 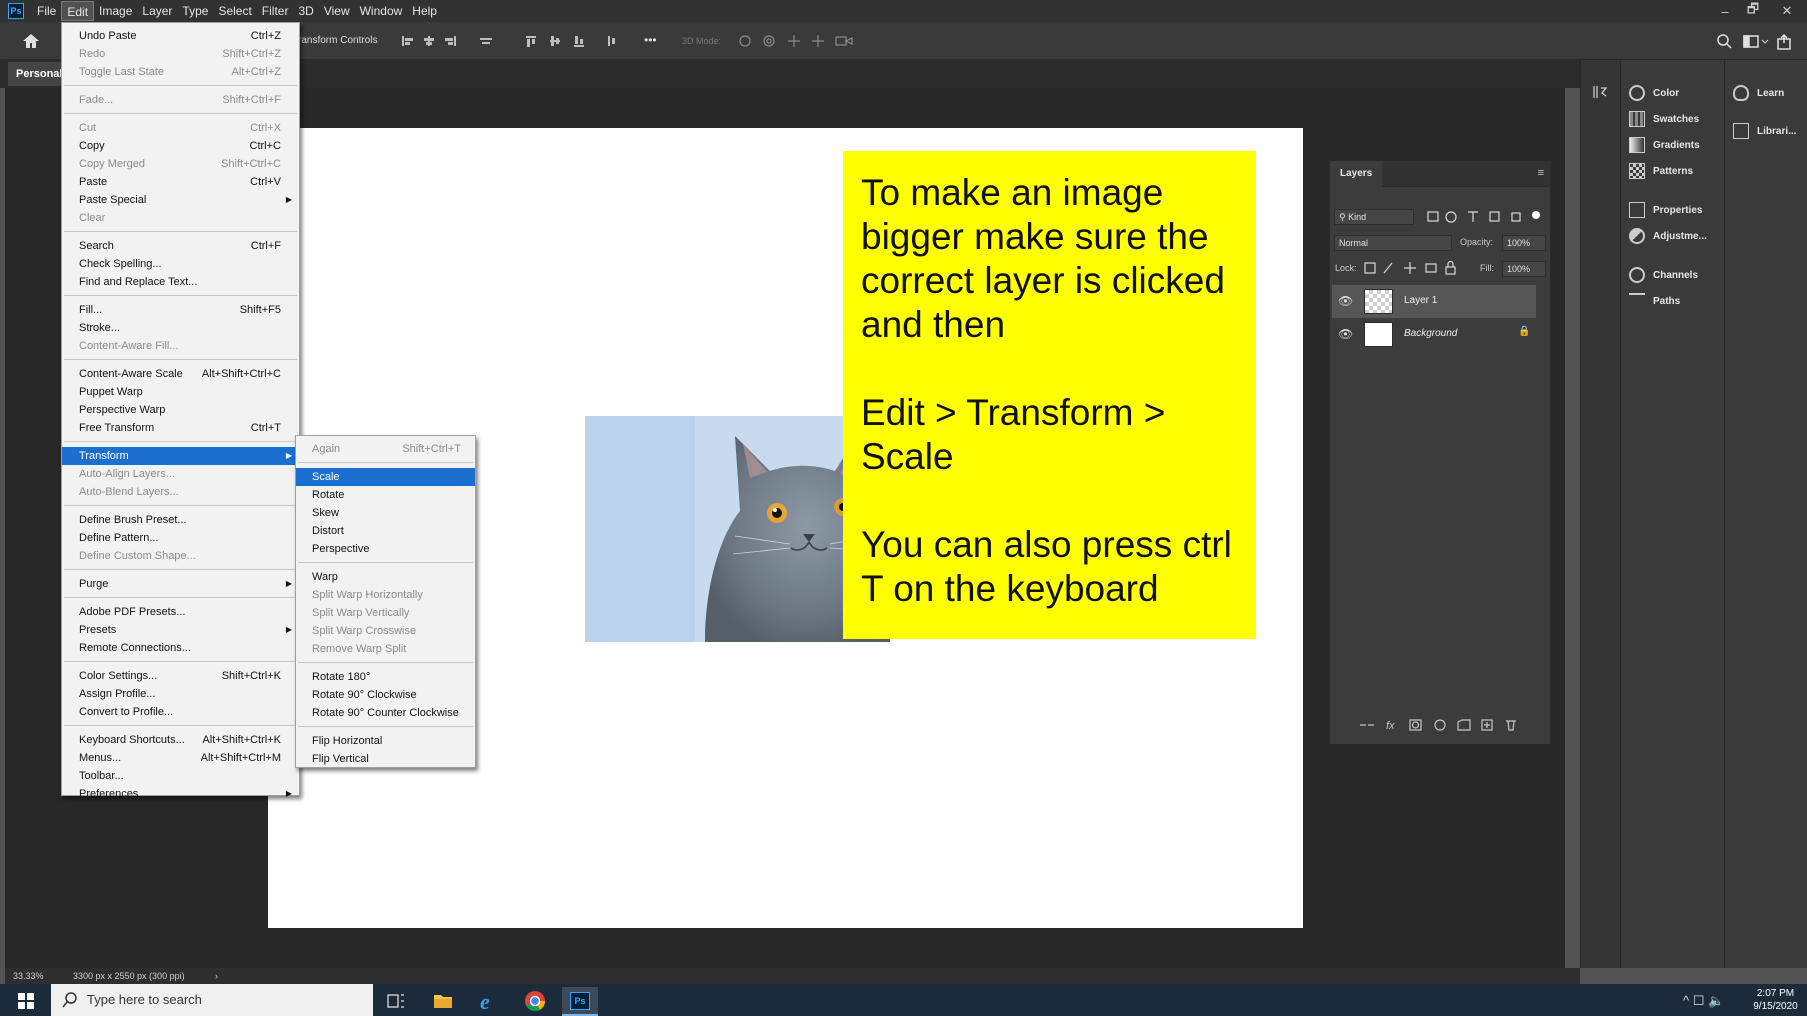 What do you see at coordinates (180, 146) in the screenshot?
I see `menu-item-copy: Copy Ctrl+C` at bounding box center [180, 146].